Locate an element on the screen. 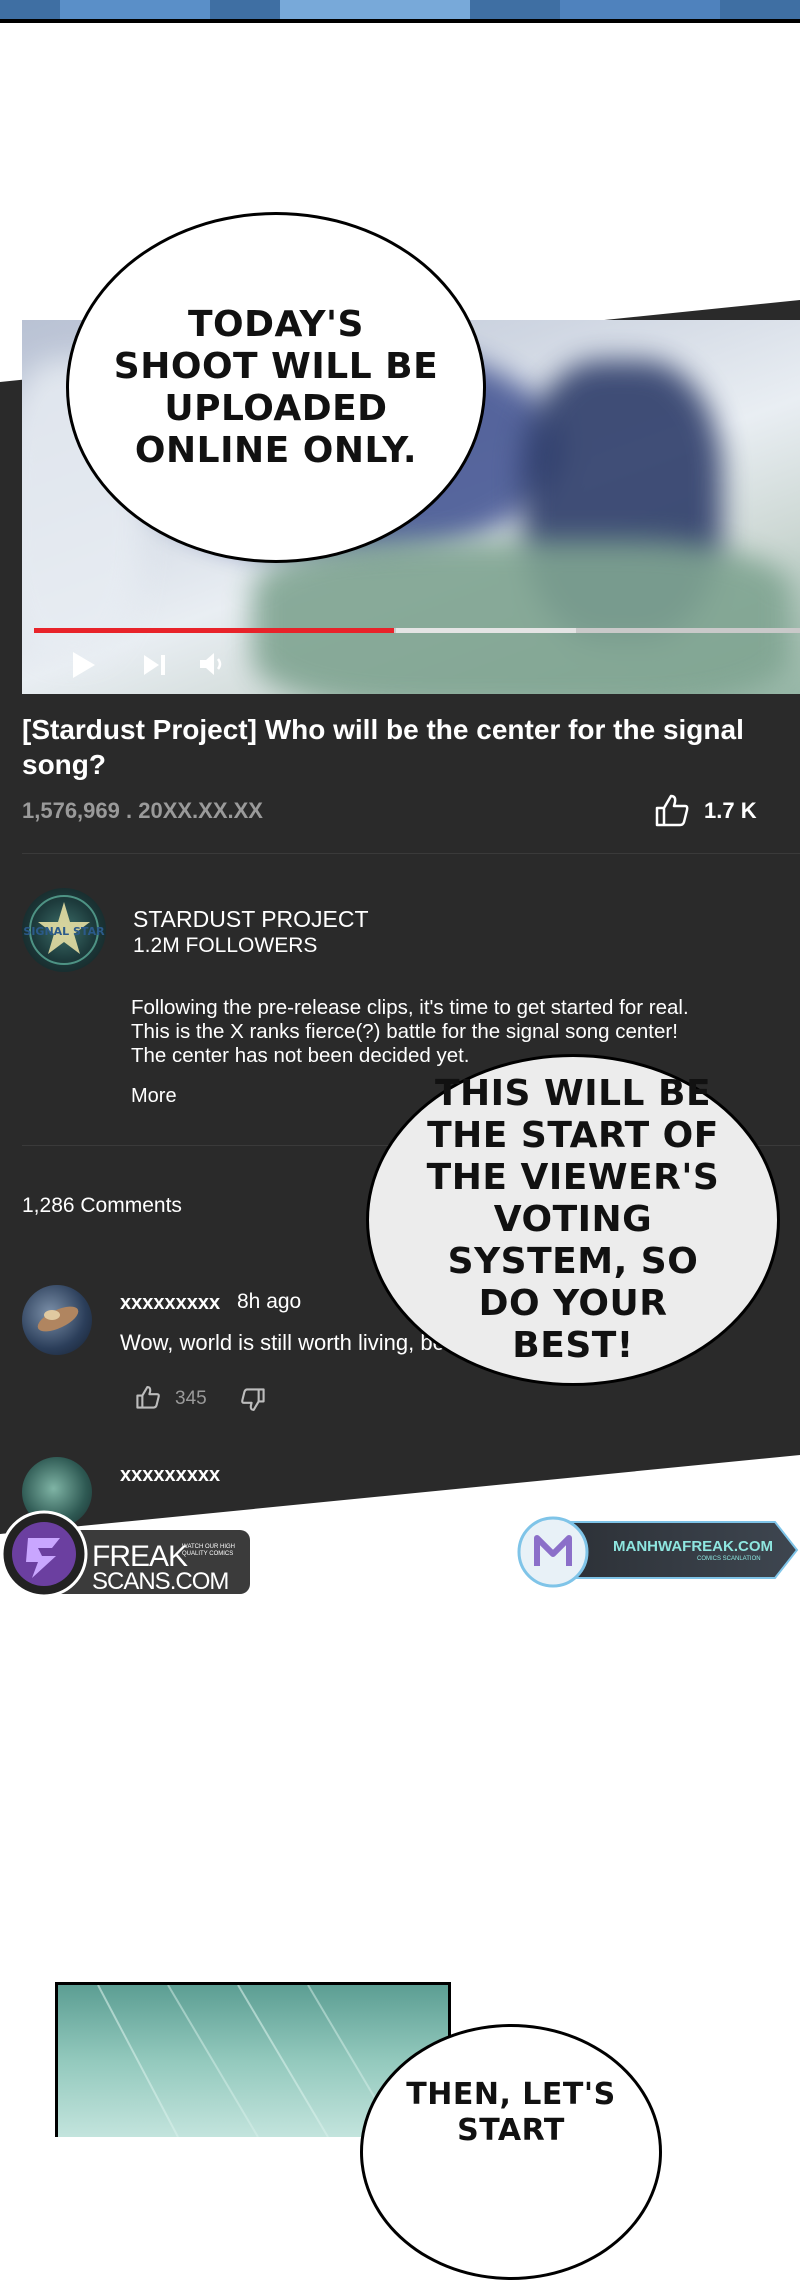  channel-name: STARDUST PROJECT is located at coordinates (251, 919).